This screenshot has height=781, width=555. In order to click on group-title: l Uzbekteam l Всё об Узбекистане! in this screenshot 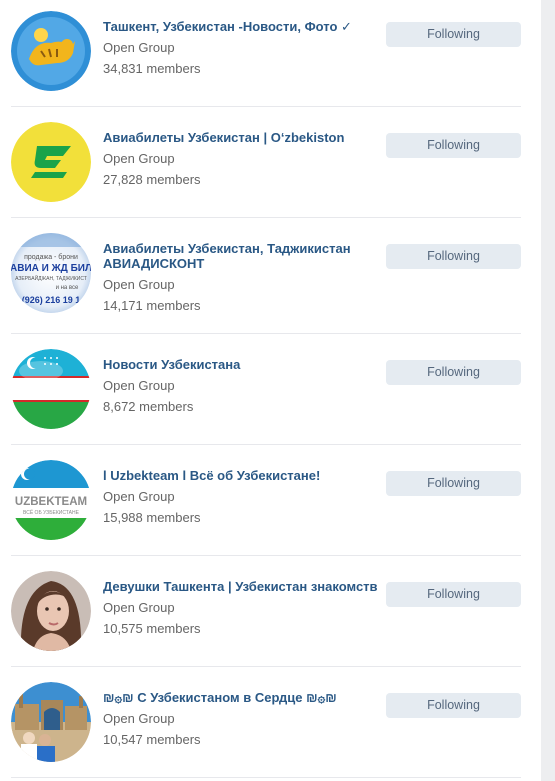, I will do `click(243, 475)`.